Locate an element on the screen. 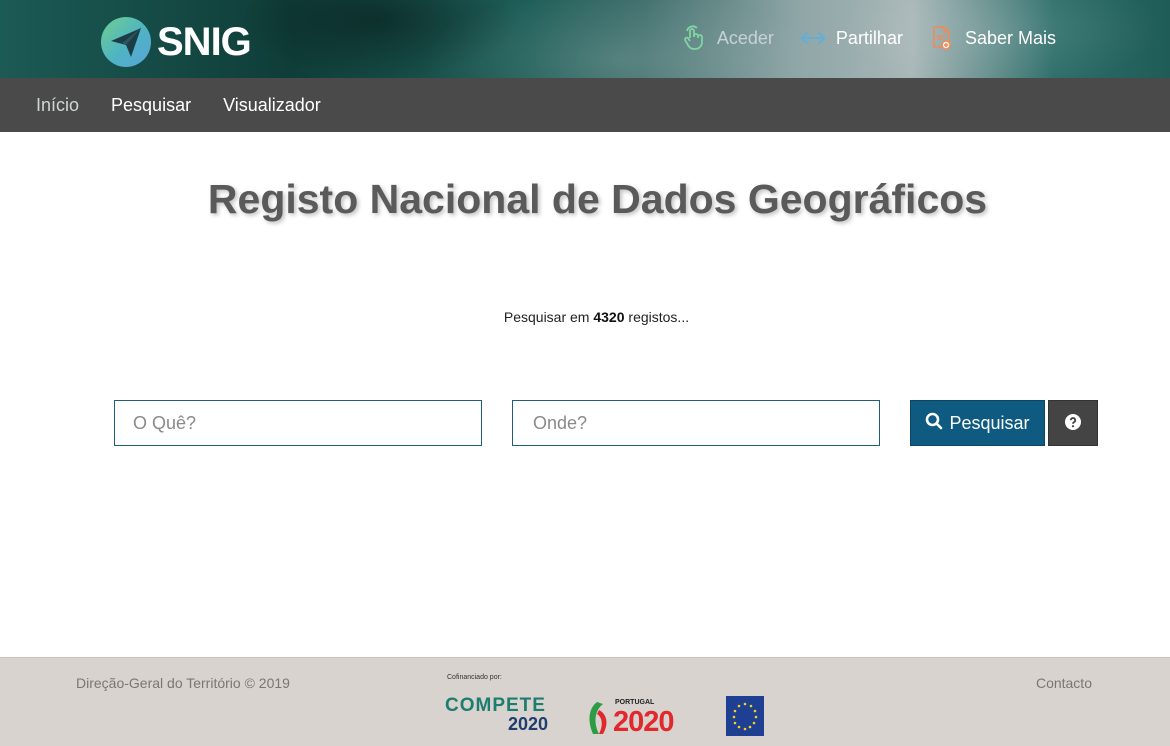  where-search-input is located at coordinates (696, 423).